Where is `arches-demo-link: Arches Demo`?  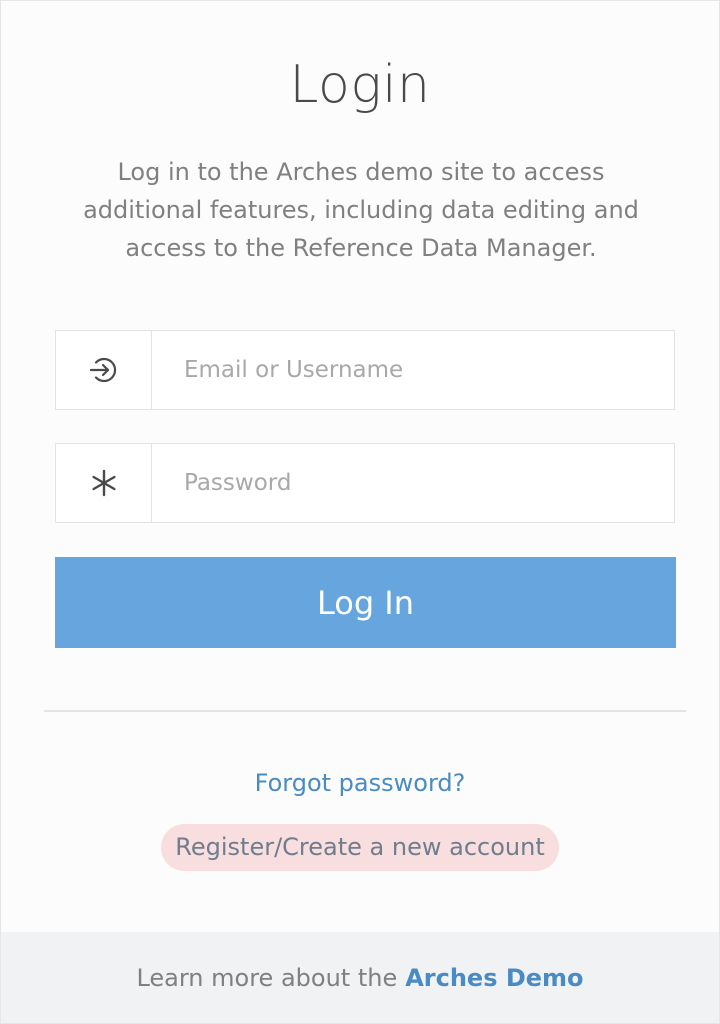 arches-demo-link: Arches Demo is located at coordinates (494, 978).